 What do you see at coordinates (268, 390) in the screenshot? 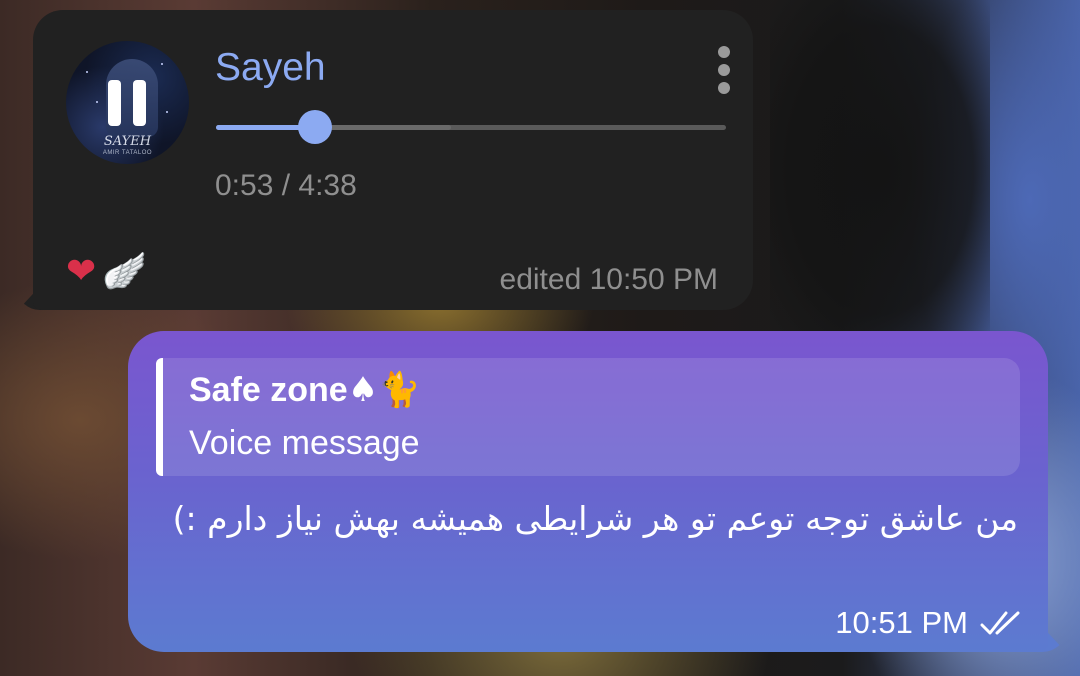
I see `quoted-sender-label: Safe zone` at bounding box center [268, 390].